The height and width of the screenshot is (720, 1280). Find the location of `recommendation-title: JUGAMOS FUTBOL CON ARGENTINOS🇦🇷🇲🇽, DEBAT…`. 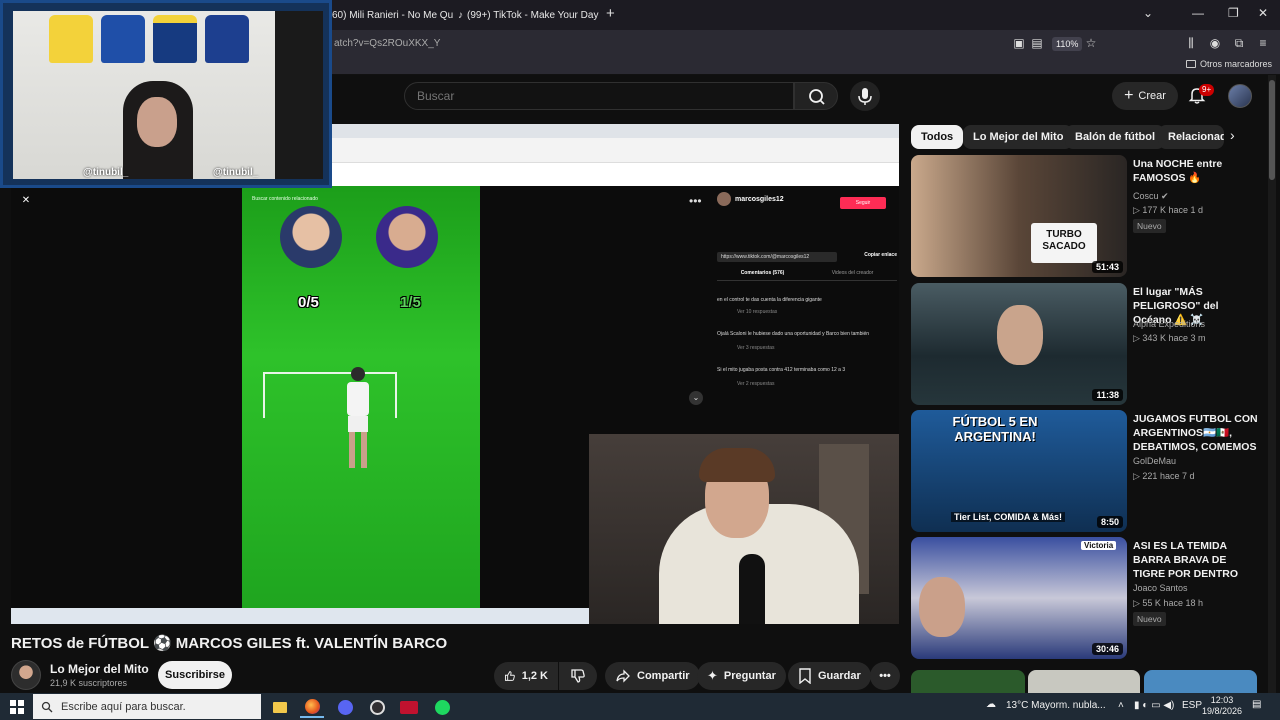

recommendation-title: JUGAMOS FUTBOL CON ARGENTINOS🇦🇷🇲🇽, DEBAT… is located at coordinates (1196, 433).